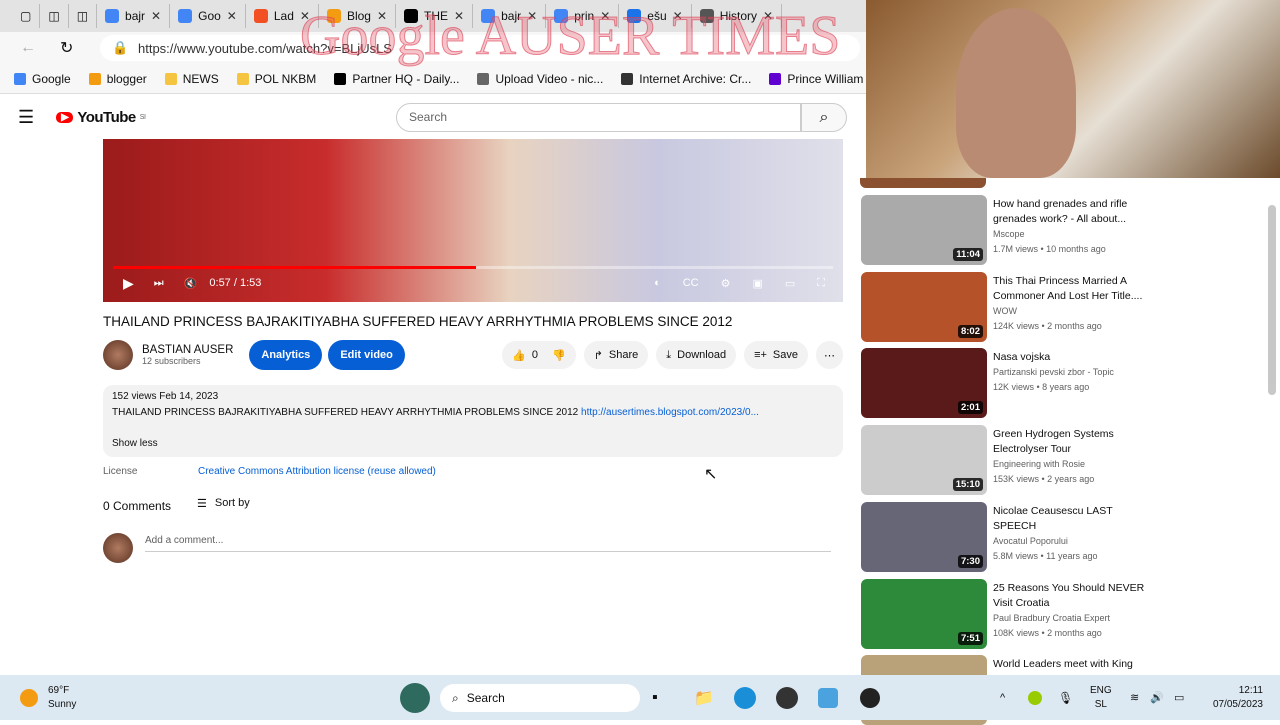  What do you see at coordinates (616, 355) in the screenshot?
I see `share-button: ↱ Share` at bounding box center [616, 355].